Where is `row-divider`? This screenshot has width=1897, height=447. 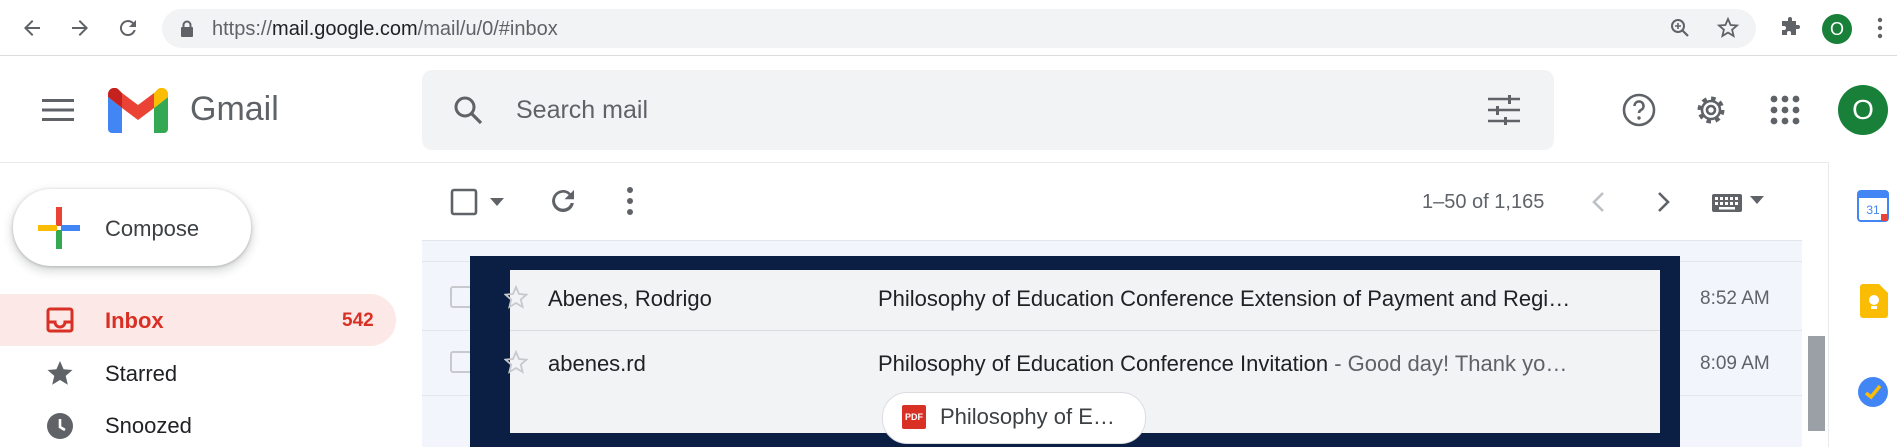 row-divider is located at coordinates (1085, 330).